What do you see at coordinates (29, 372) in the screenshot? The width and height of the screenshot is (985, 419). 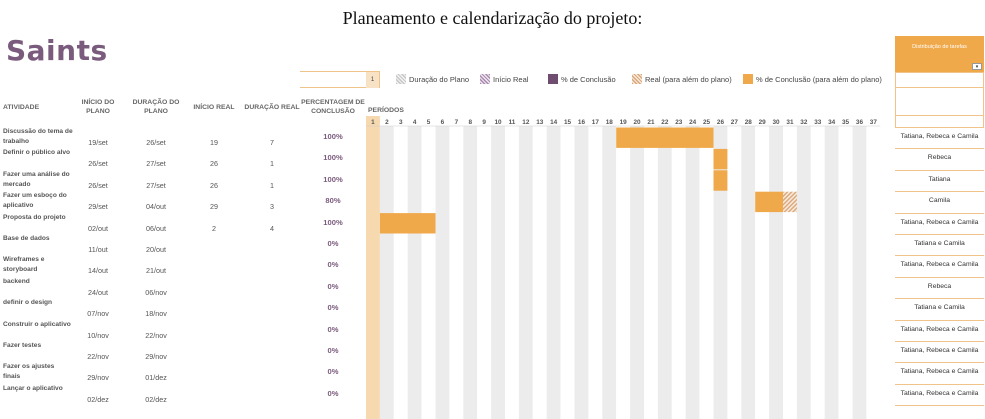 I see `activity-name: Fazer os ajustes finais` at bounding box center [29, 372].